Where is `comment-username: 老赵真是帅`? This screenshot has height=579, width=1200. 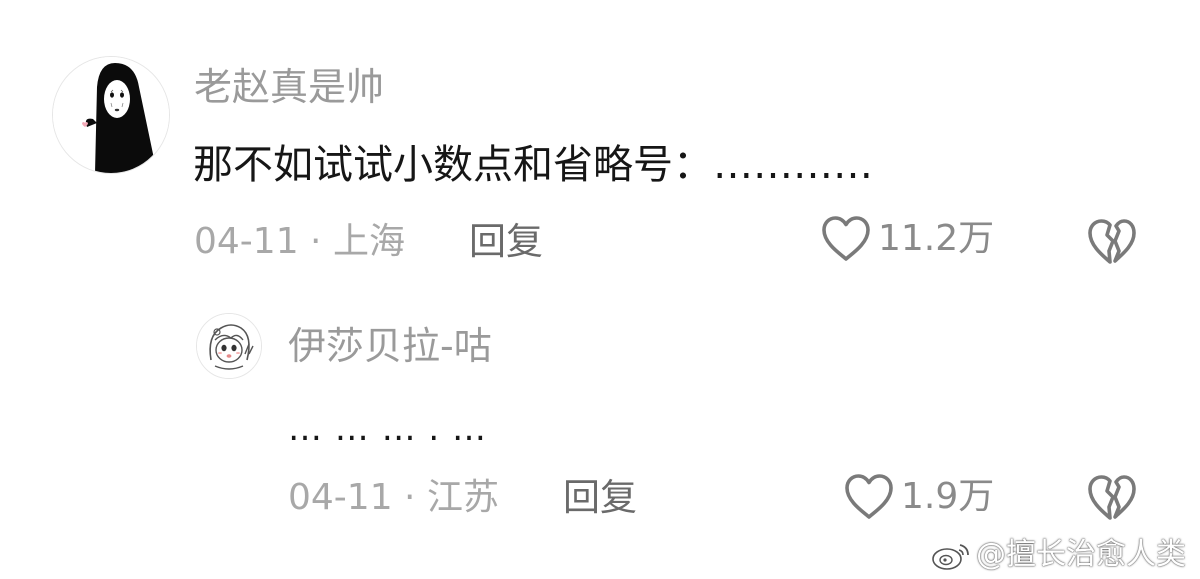 comment-username: 老赵真是帅 is located at coordinates (289, 87).